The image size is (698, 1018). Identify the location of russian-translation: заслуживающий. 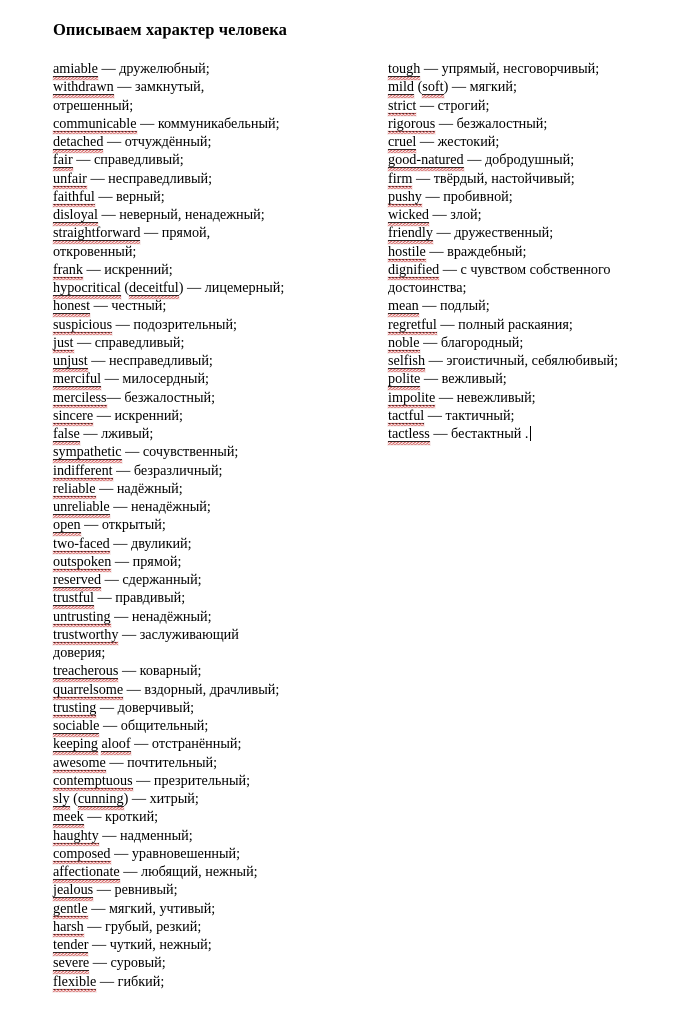
(189, 634).